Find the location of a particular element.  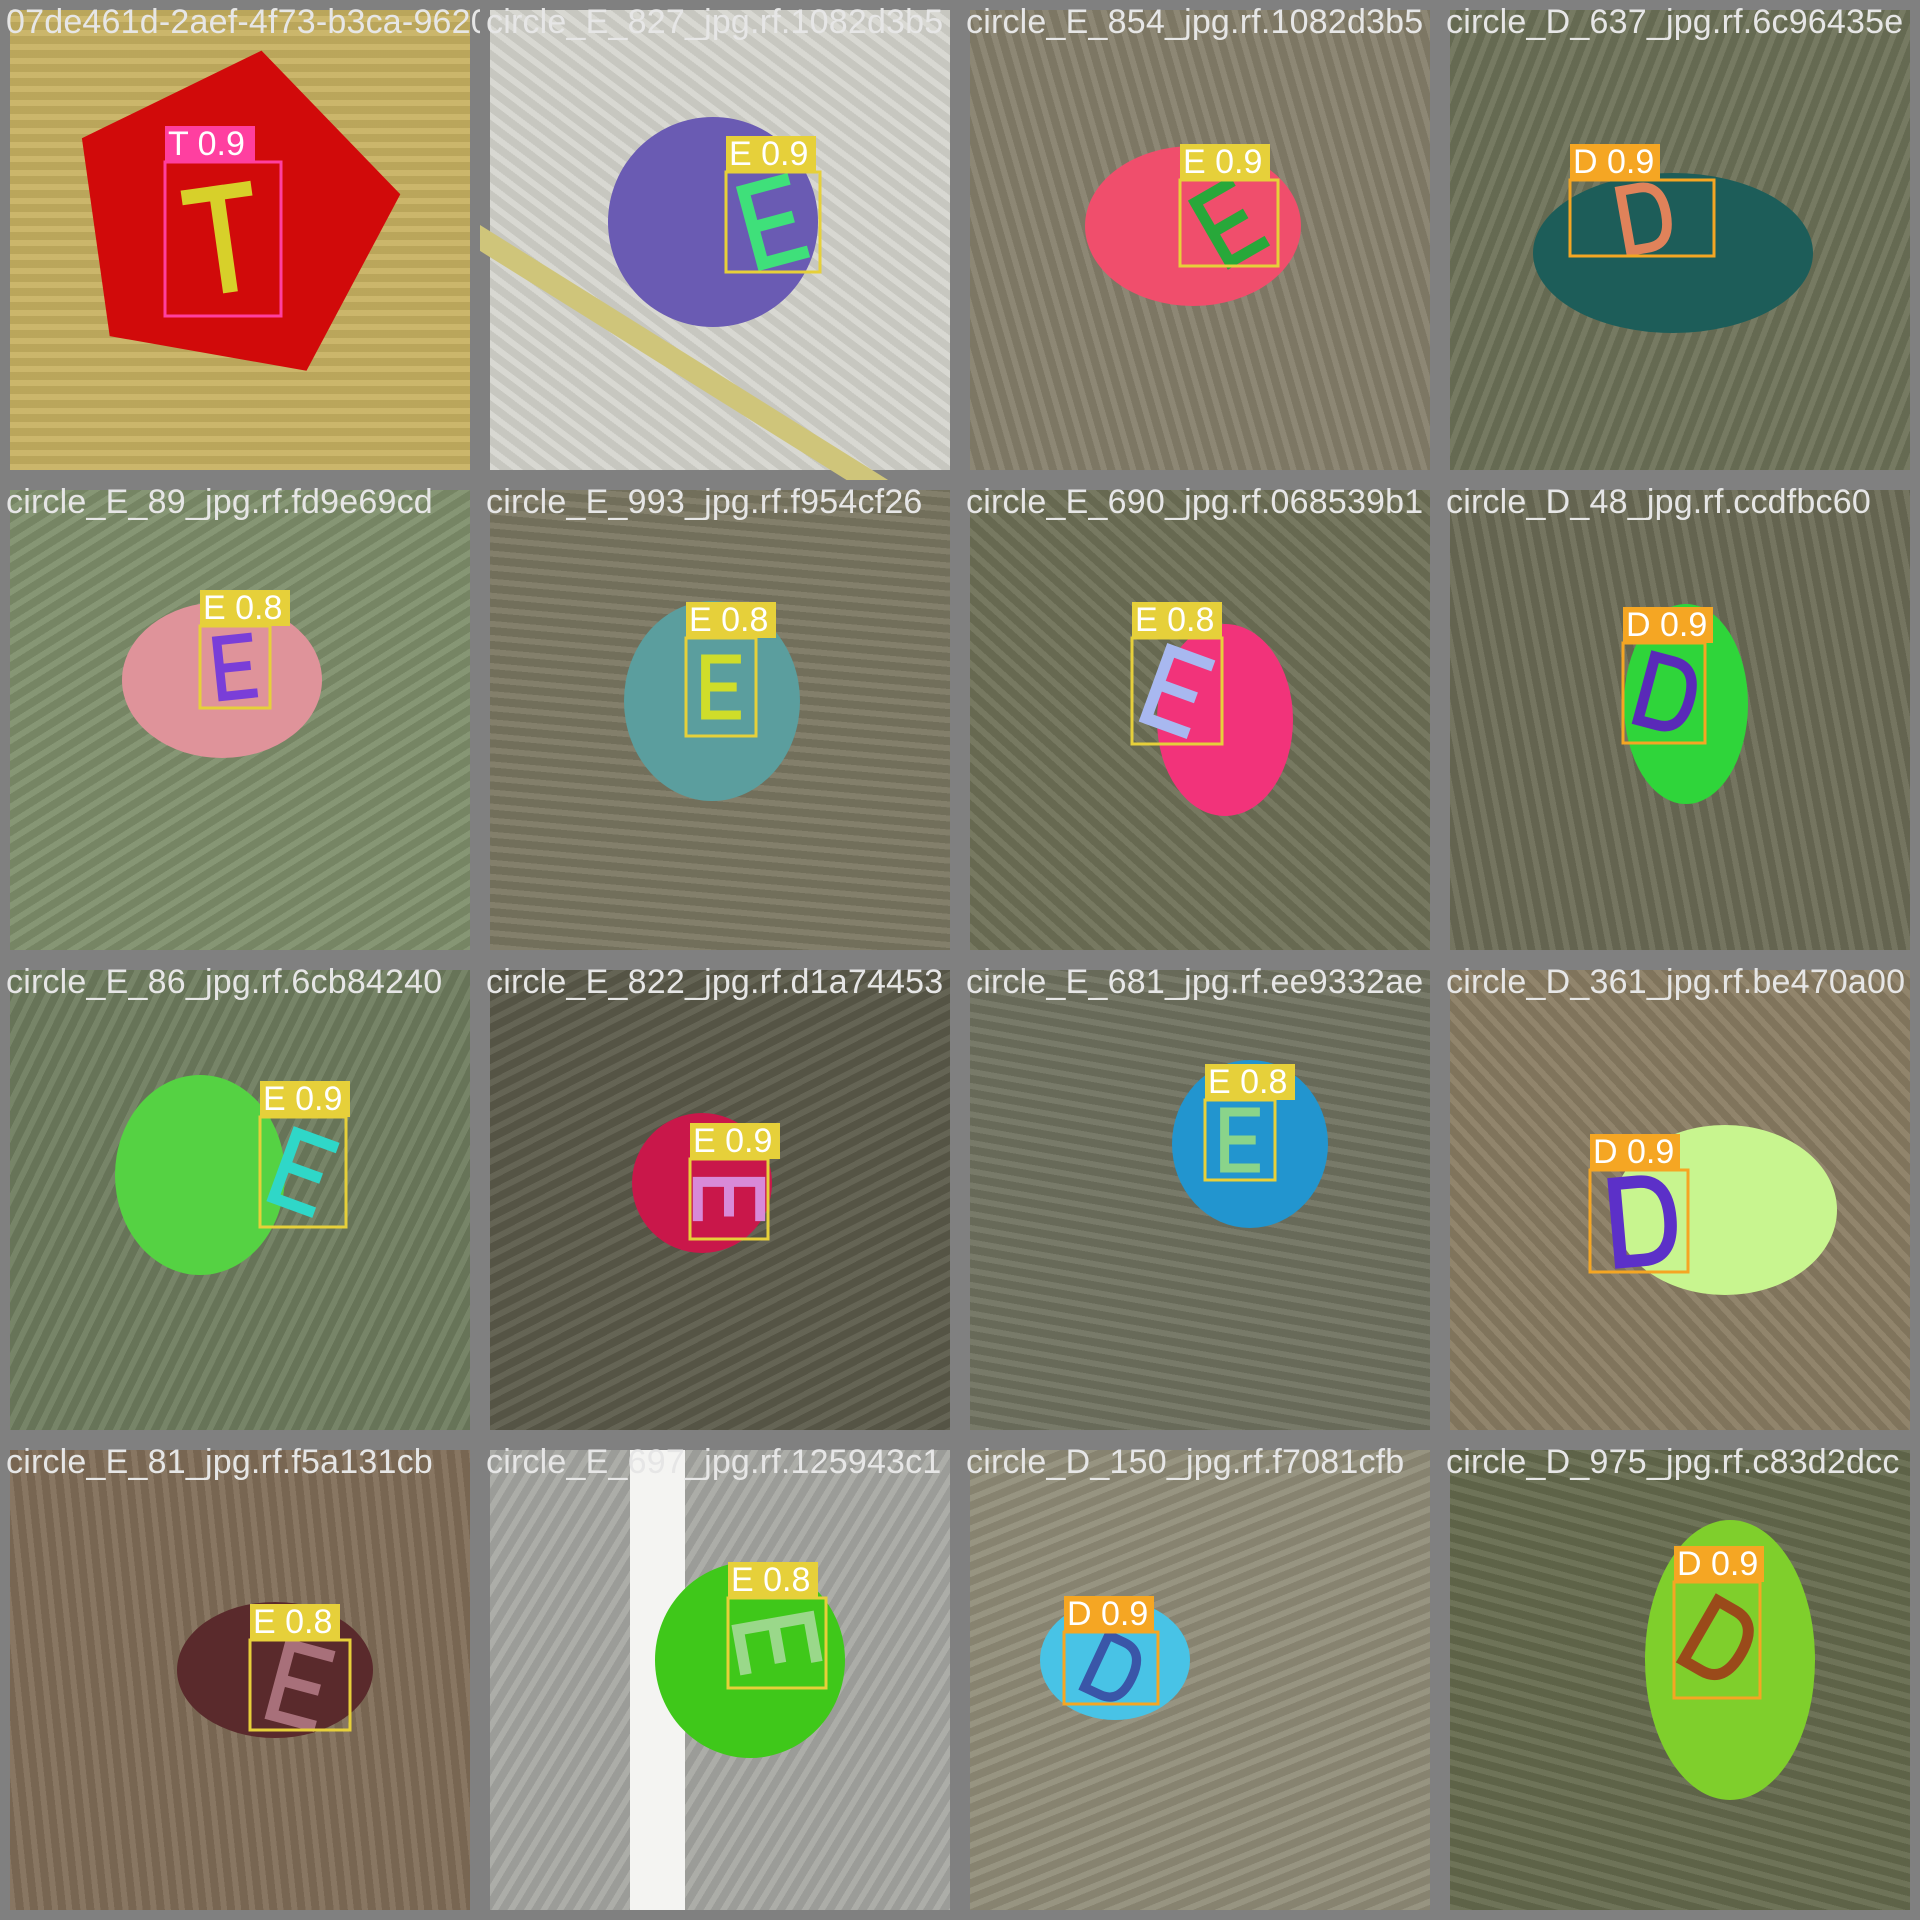

image-tile: D 0.9 circle_D_637_jpg.rf.6c96435e is located at coordinates (1680, 240).